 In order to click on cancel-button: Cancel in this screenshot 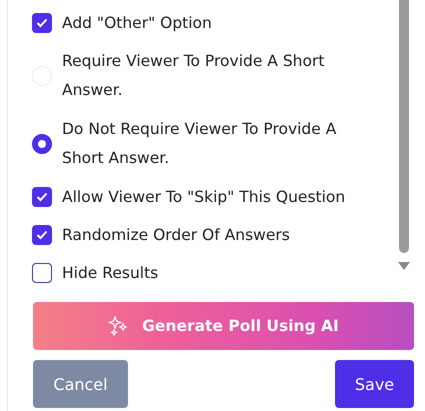, I will do `click(80, 384)`.